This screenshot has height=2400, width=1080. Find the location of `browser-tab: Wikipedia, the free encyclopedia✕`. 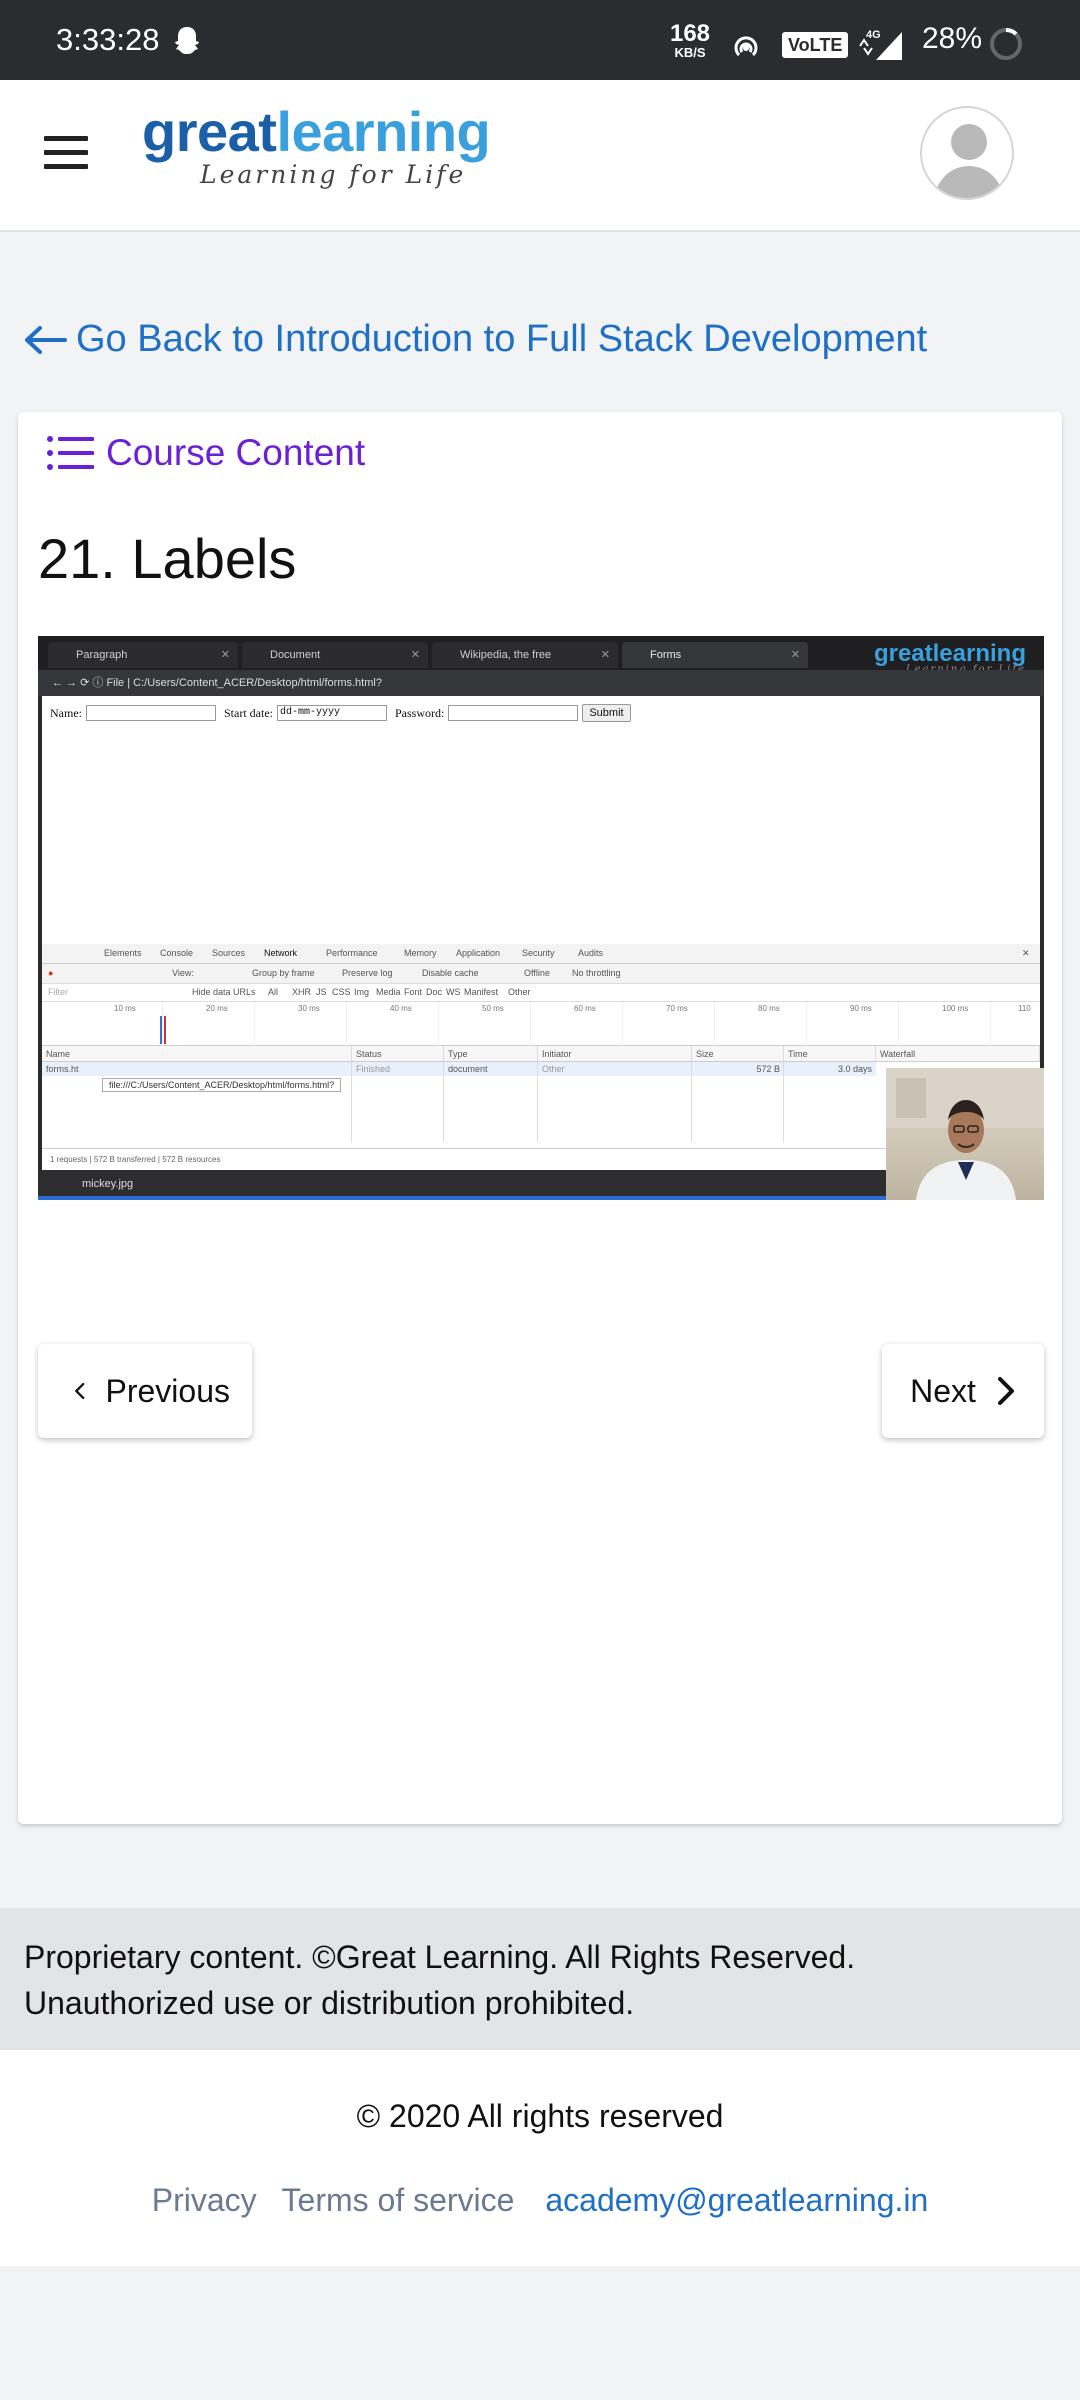

browser-tab: Wikipedia, the free encyclopedia✕ is located at coordinates (525, 664).